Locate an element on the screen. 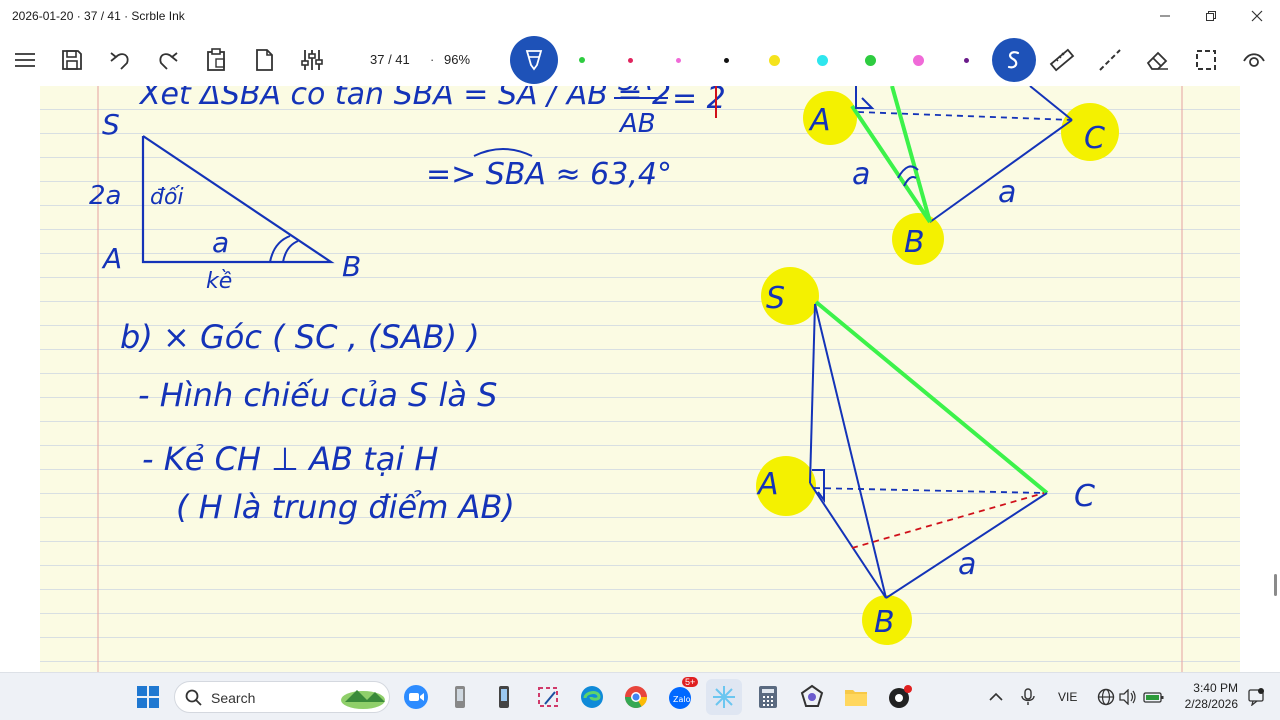 Image resolution: width=1280 pixels, height=720 pixels. svg-text: Zalo is located at coordinates (682, 699).